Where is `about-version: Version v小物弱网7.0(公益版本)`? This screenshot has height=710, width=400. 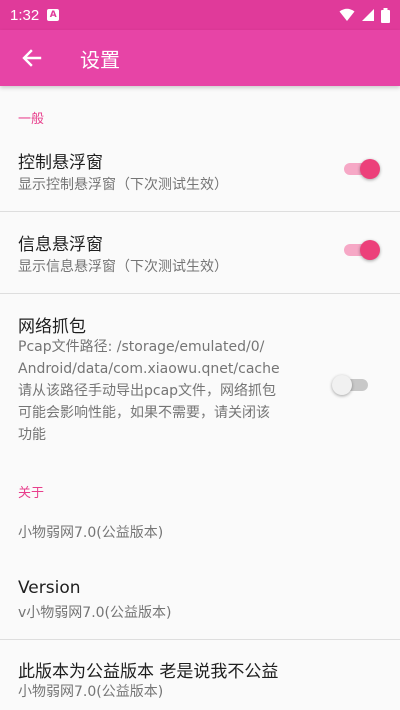 about-version: Version v小物弱网7.0(公益版本) is located at coordinates (200, 600).